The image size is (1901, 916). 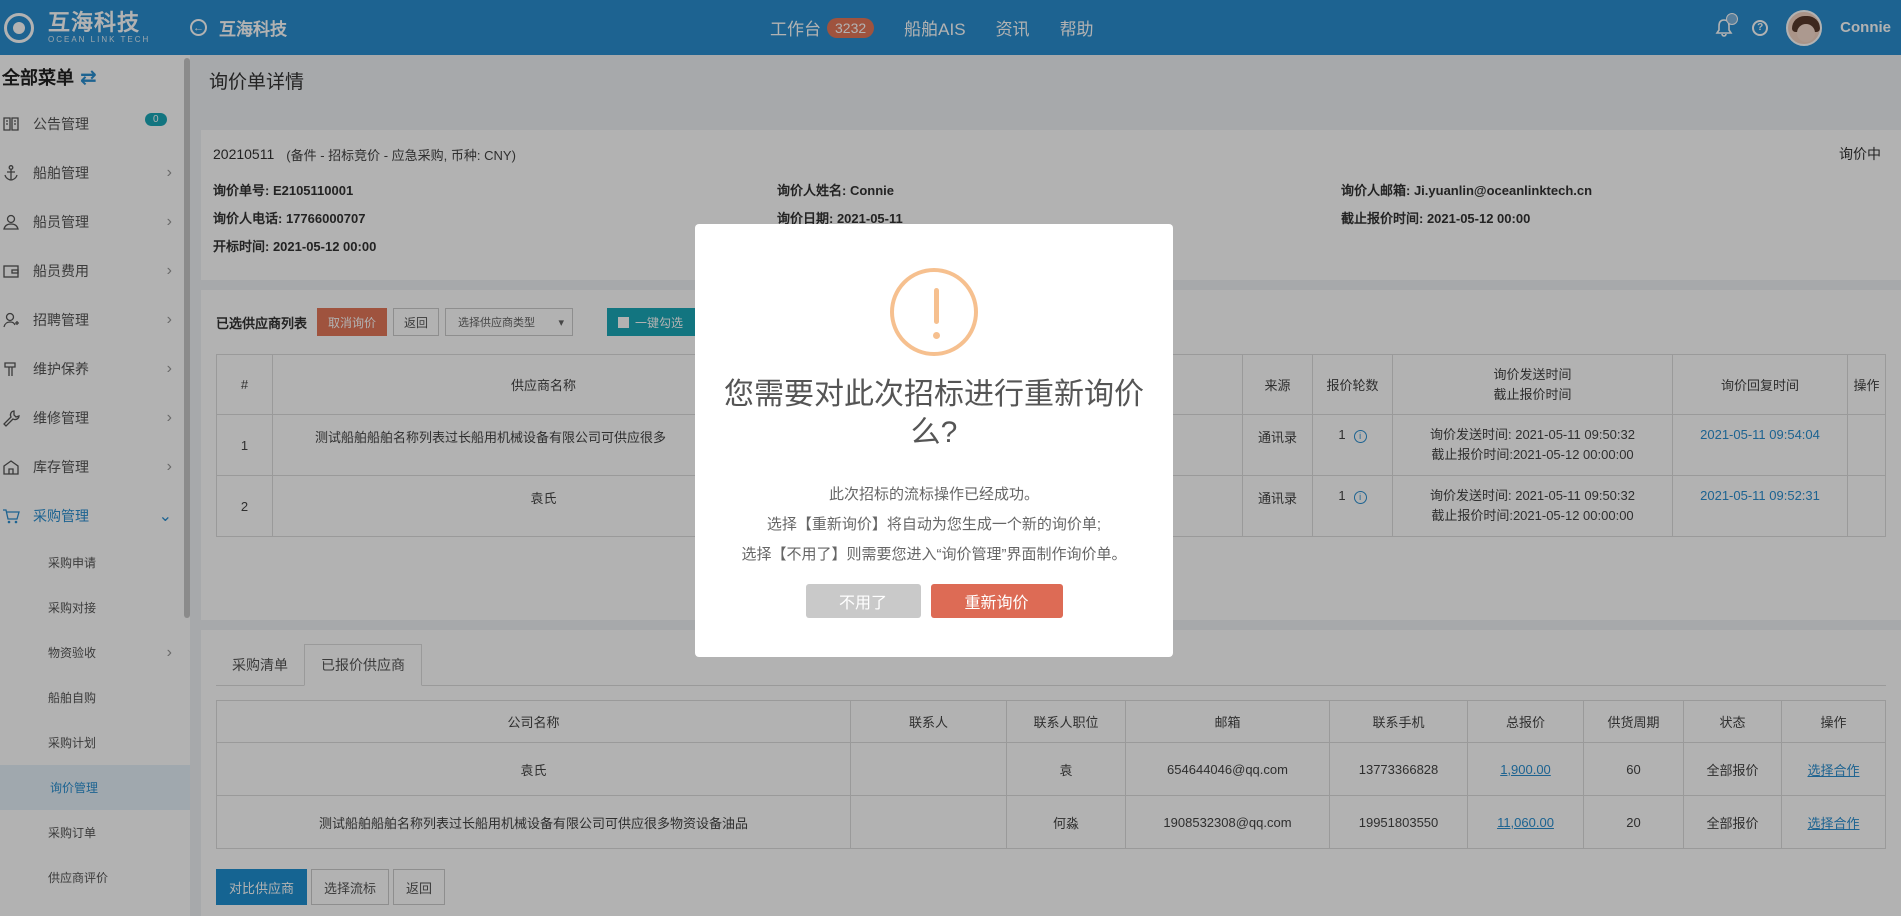 What do you see at coordinates (934, 554) in the screenshot?
I see `dialog-message-line: 选择【不用了】则需要您进入“询价管理”界面制作询价单。` at bounding box center [934, 554].